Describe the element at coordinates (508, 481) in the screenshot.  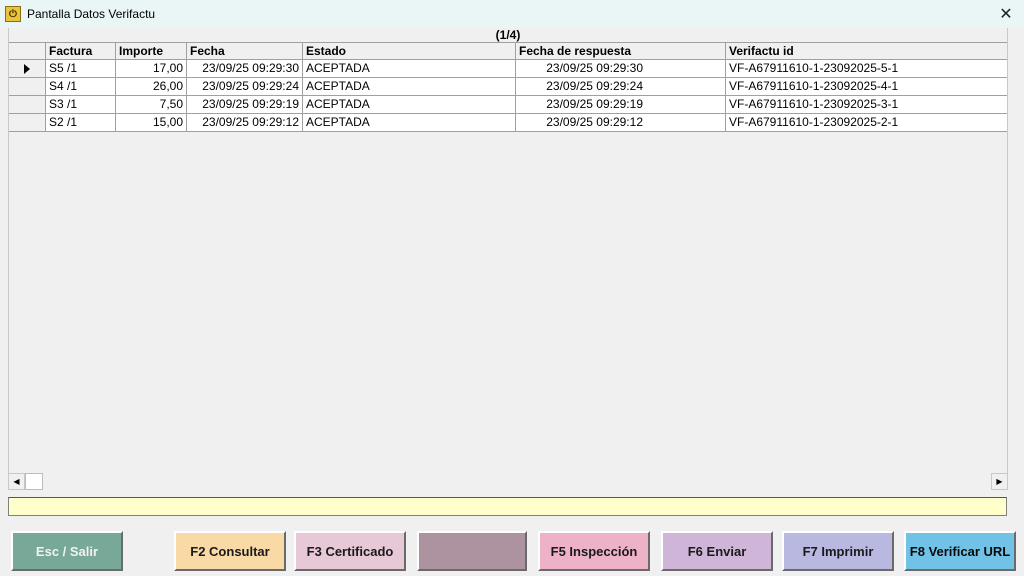
I see `horizontal-scrollbar: ◀ ▶` at that location.